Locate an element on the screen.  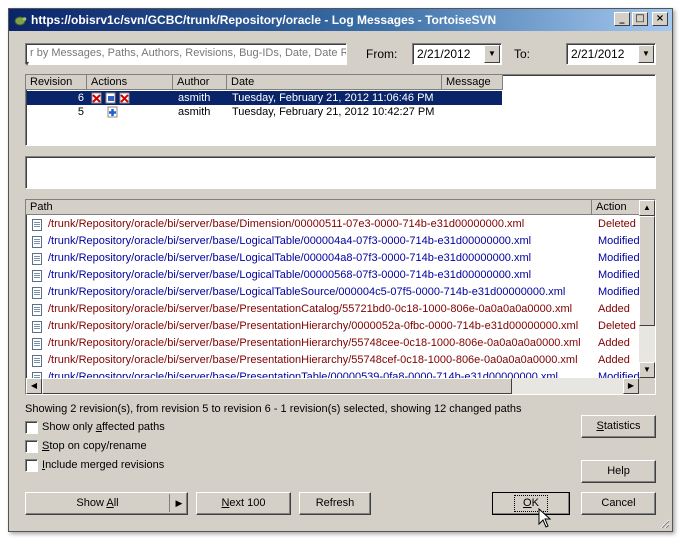
paths-vertical-scrollbar: ▲ ▼ is located at coordinates (647, 289).